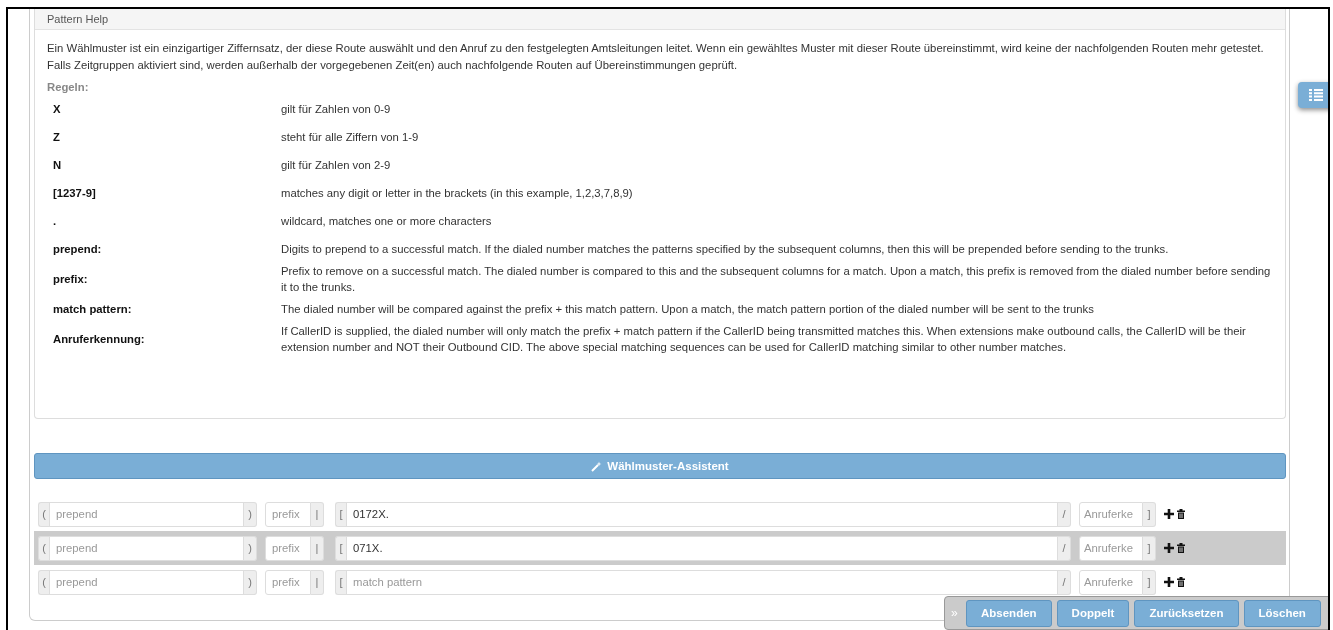  Describe the element at coordinates (702, 514) in the screenshot. I see `match-pattern-input: 0172X.` at that location.